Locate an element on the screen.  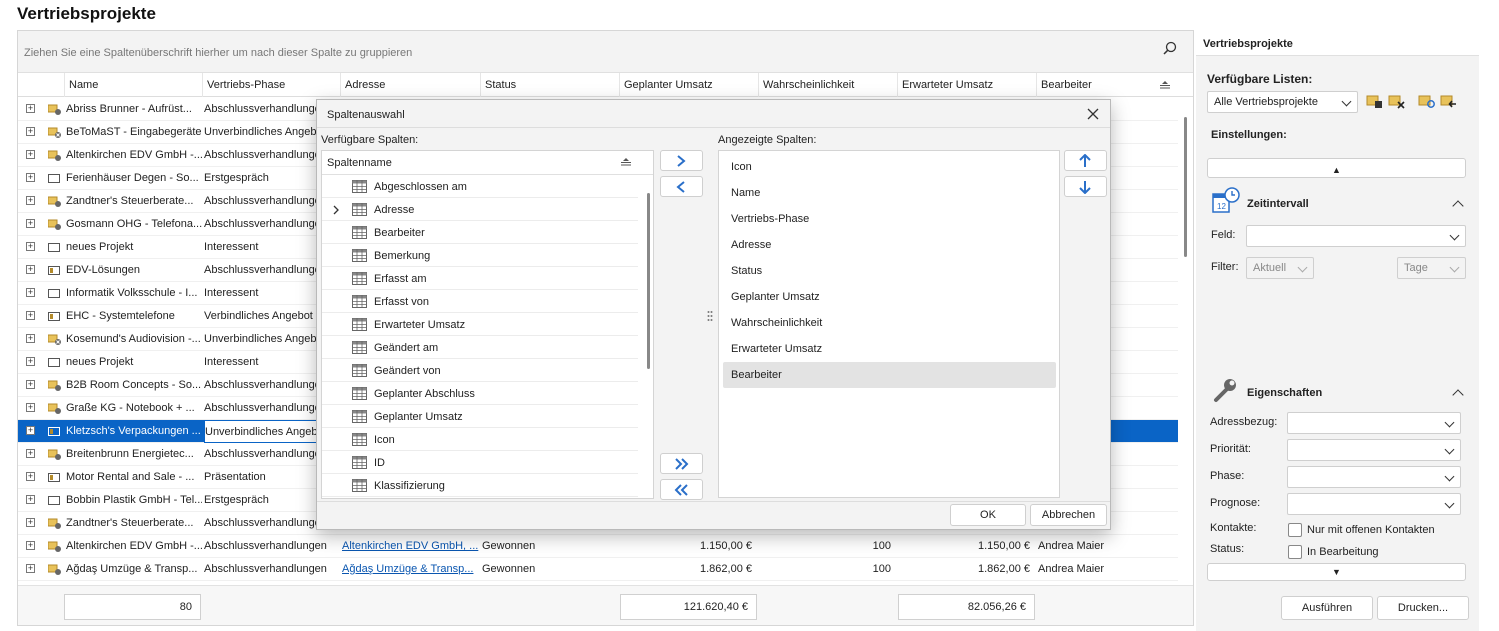
delete-list-icon is located at coordinates (1397, 101).